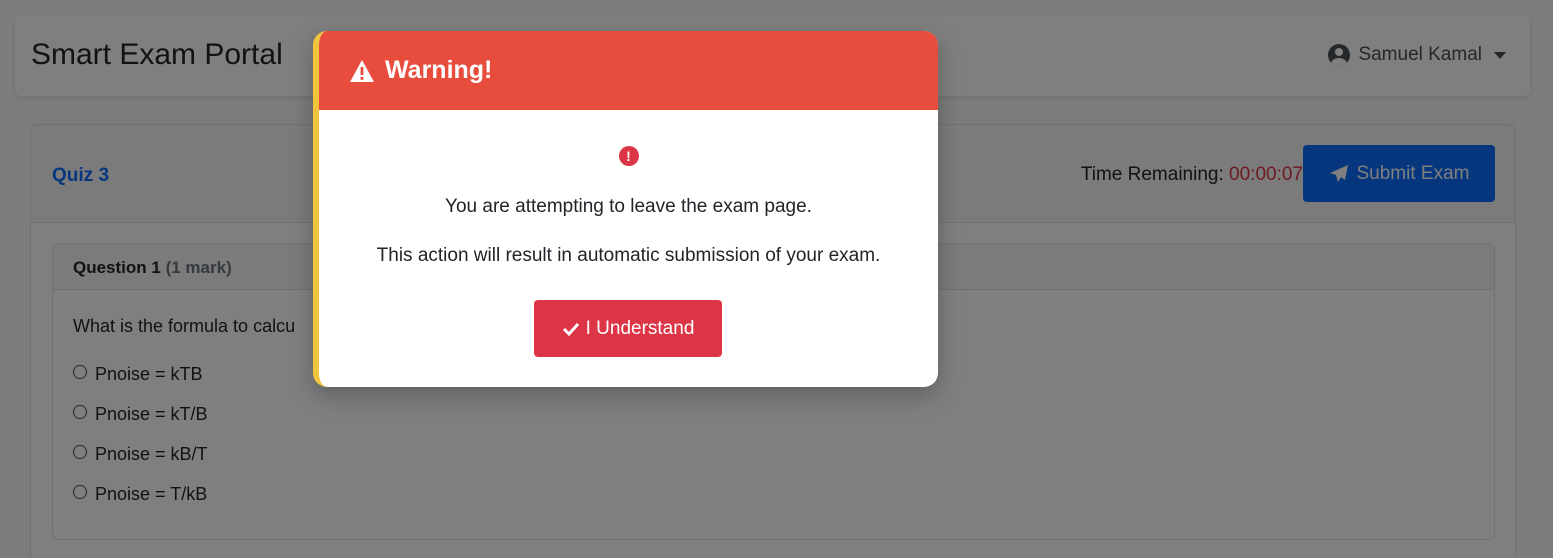 This screenshot has width=1553, height=558. What do you see at coordinates (640, 328) in the screenshot?
I see `i-understand-label: I Understand` at bounding box center [640, 328].